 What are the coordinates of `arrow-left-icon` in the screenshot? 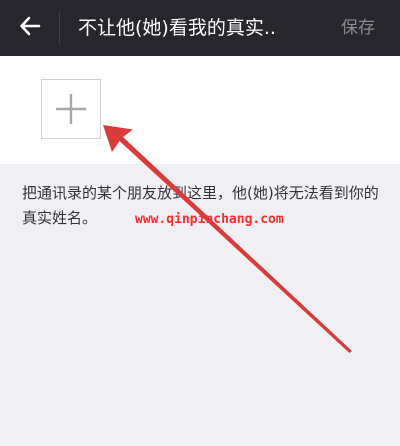 It's located at (30, 28).